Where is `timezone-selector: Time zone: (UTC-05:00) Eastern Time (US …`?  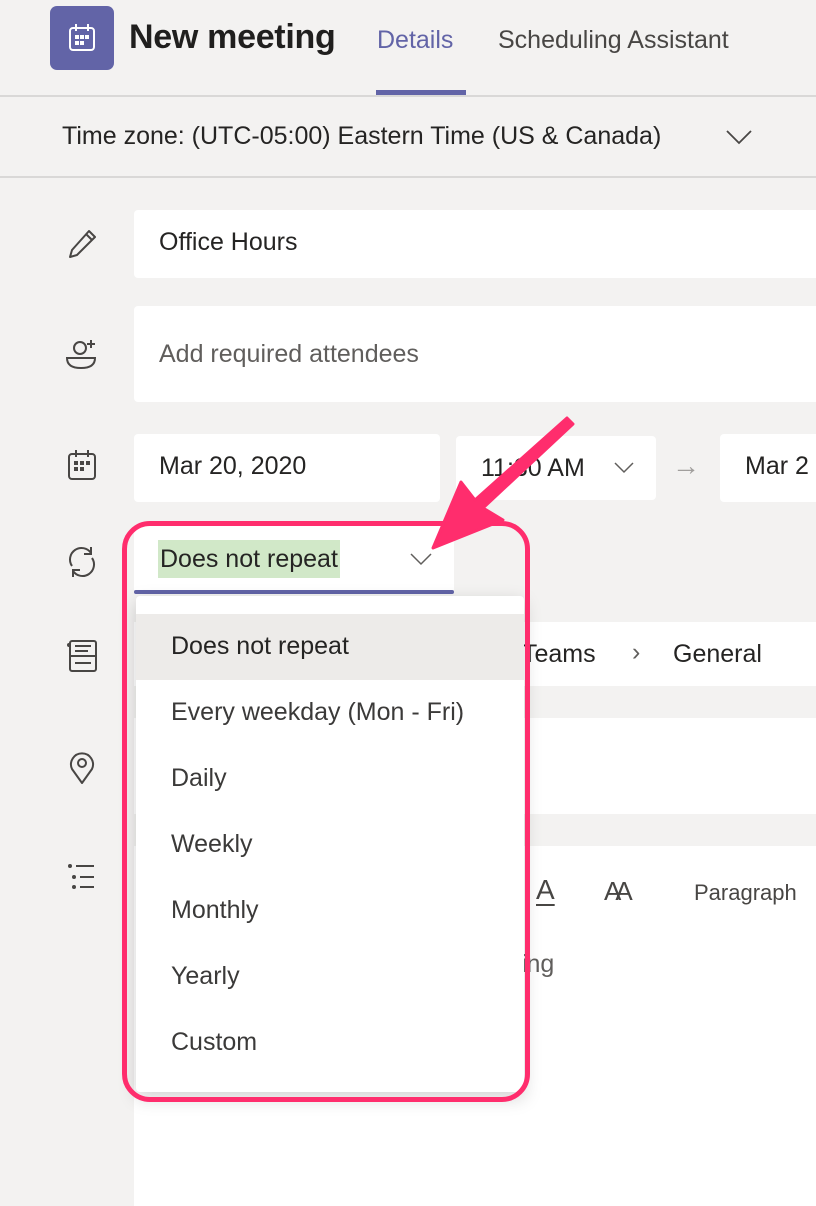 timezone-selector: Time zone: (UTC-05:00) Eastern Time (US … is located at coordinates (361, 136).